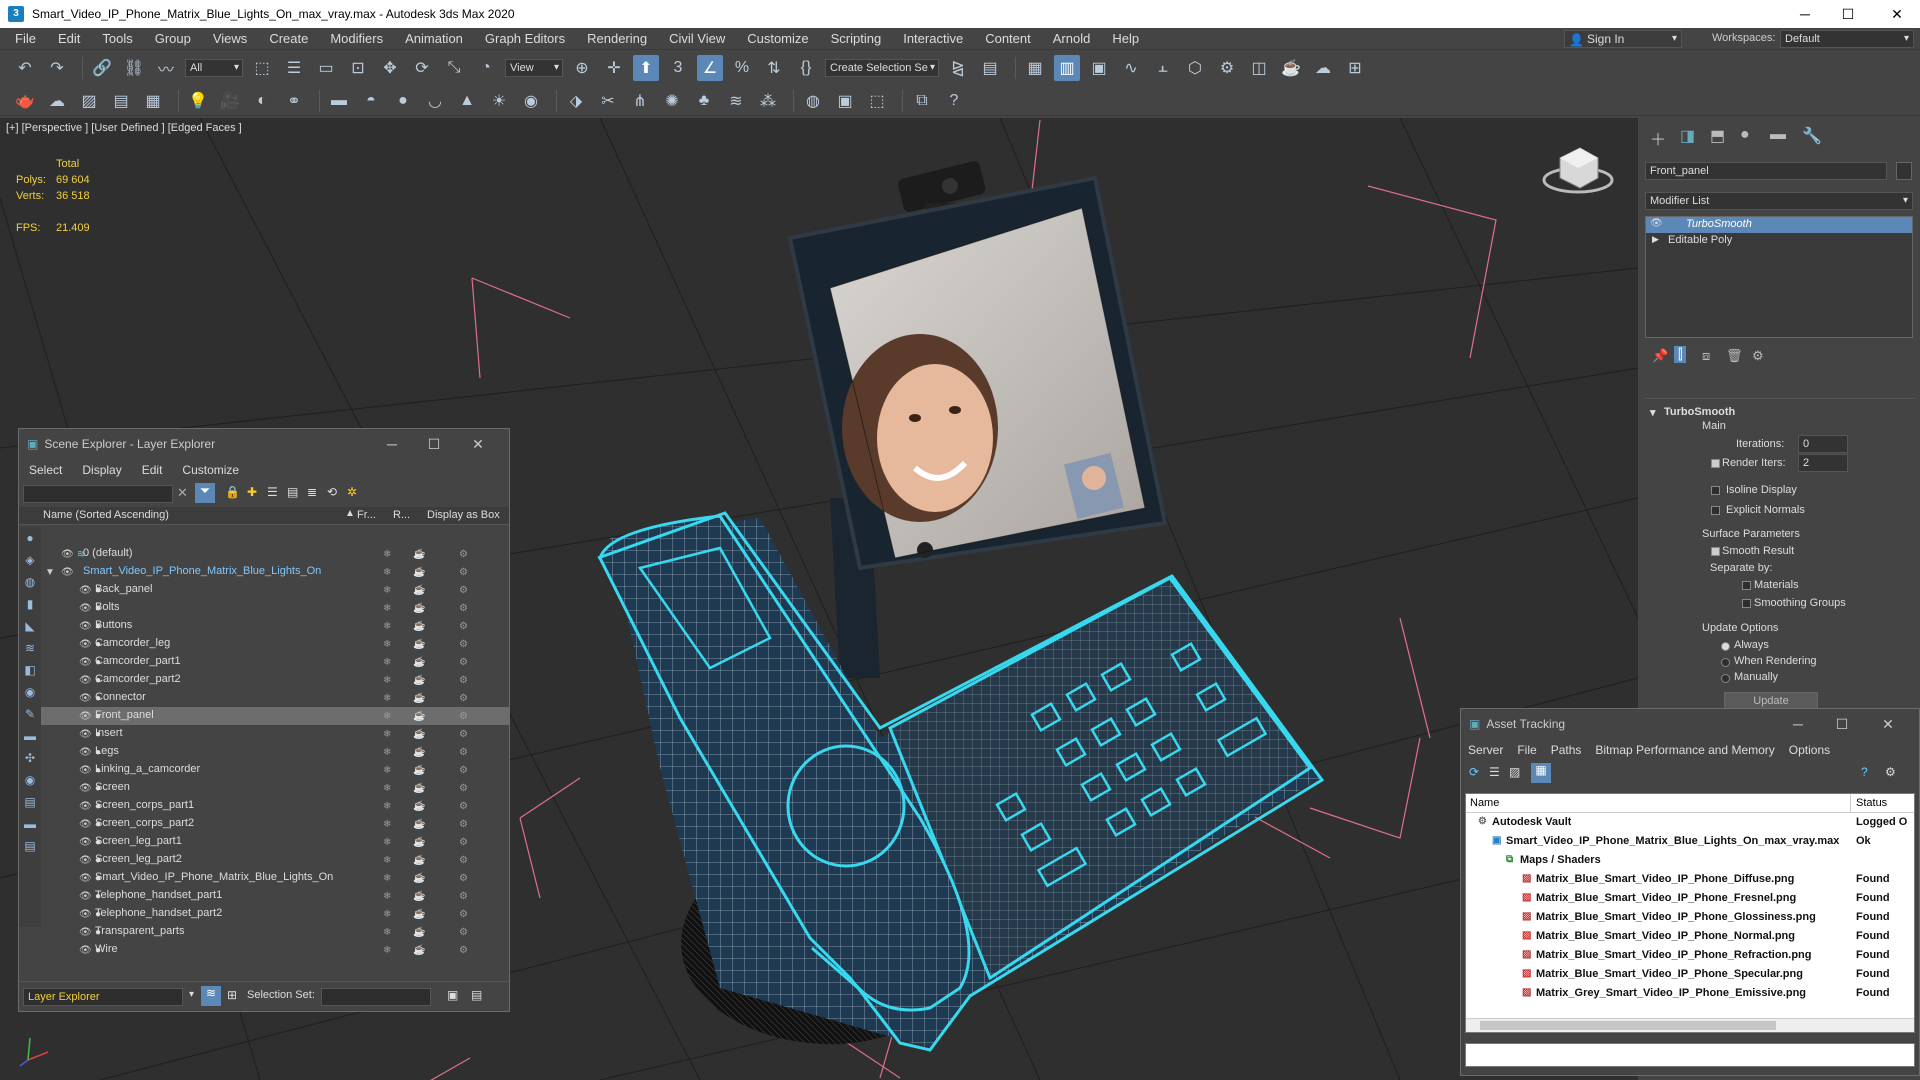  What do you see at coordinates (452, 995) in the screenshot?
I see `sel-set-edit-icon: ▣` at bounding box center [452, 995].